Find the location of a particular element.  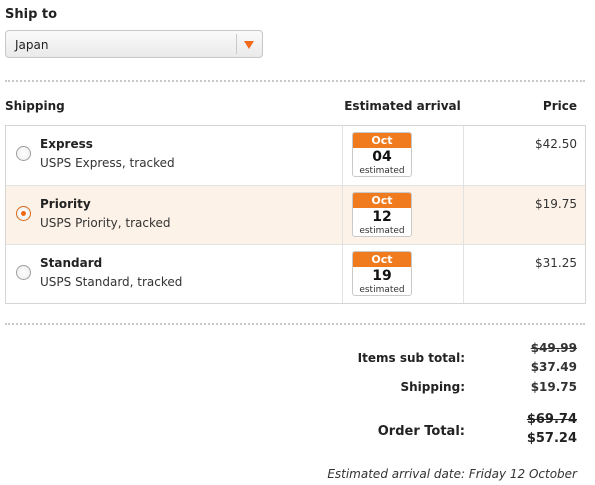

country-select-value: Japan is located at coordinates (32, 45).